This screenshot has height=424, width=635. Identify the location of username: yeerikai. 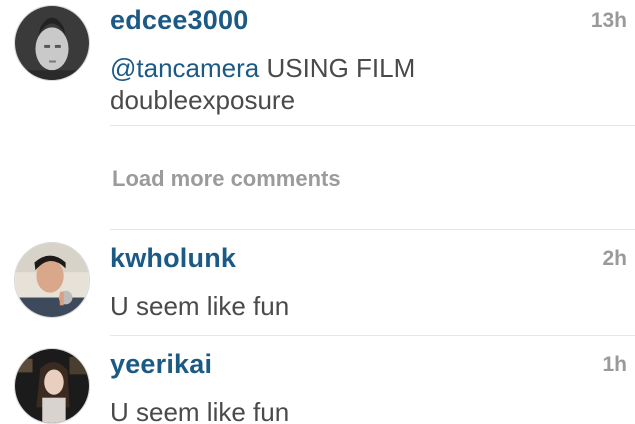
(161, 364).